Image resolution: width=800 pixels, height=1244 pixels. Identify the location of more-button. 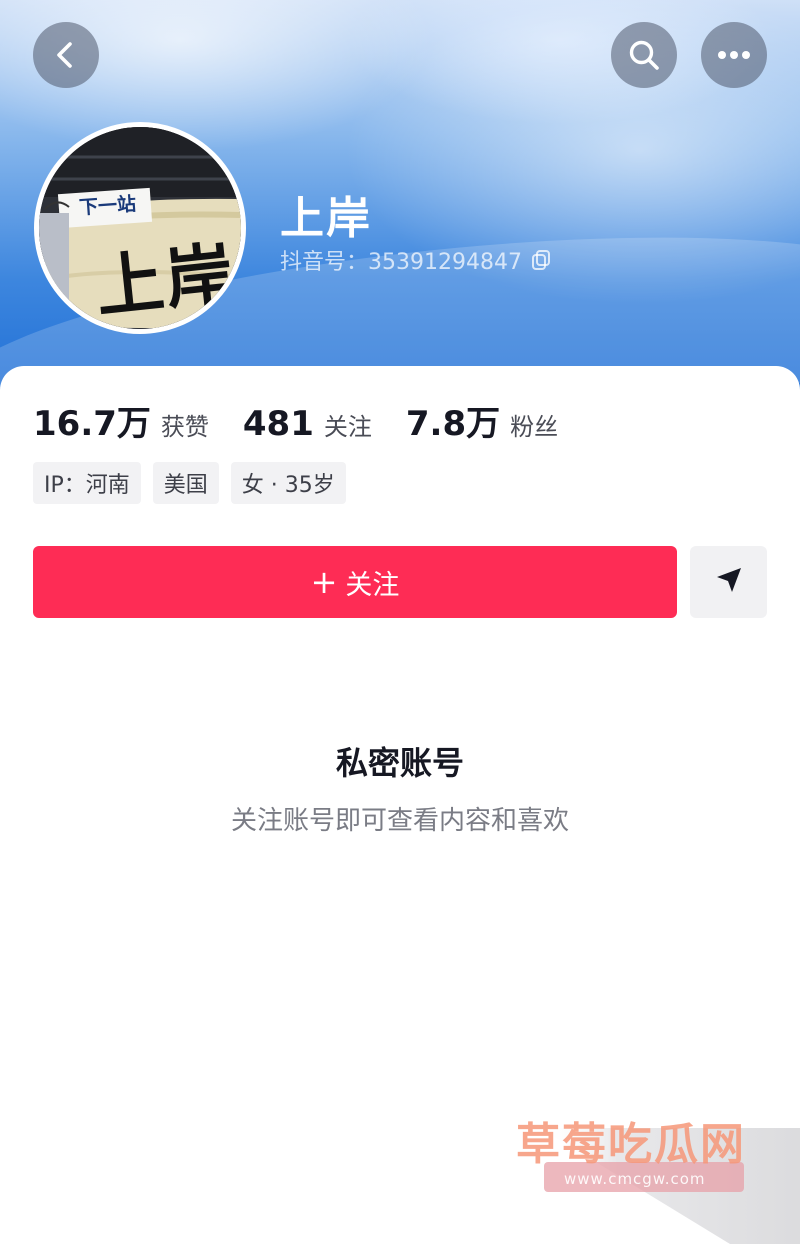
(734, 55).